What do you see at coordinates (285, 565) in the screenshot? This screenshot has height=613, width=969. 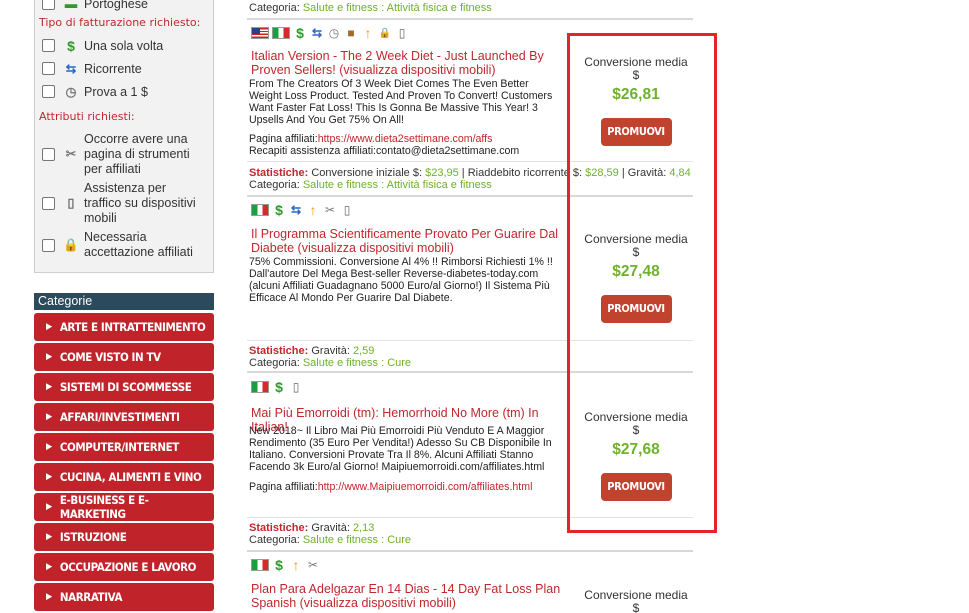 I see `product-4-icons: $ ↑ ✂` at bounding box center [285, 565].